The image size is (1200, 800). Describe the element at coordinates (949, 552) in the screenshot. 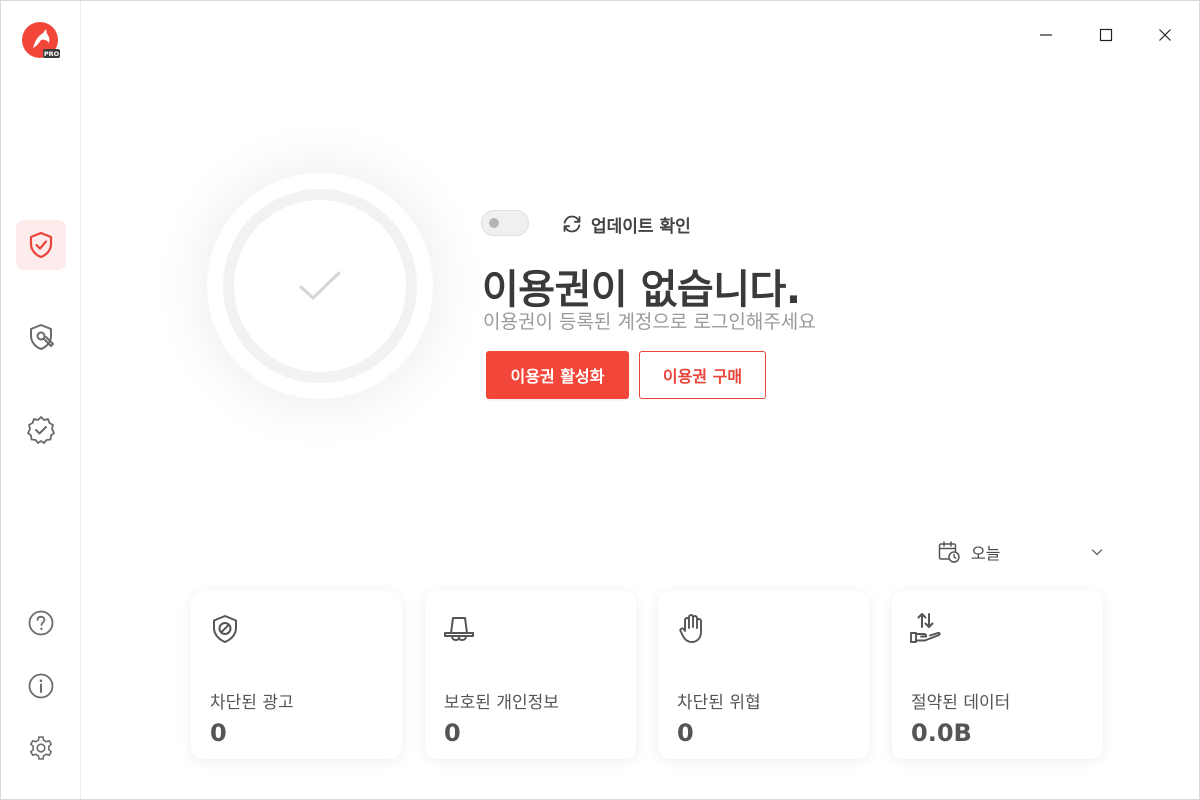

I see `calendar-clock-icon` at that location.